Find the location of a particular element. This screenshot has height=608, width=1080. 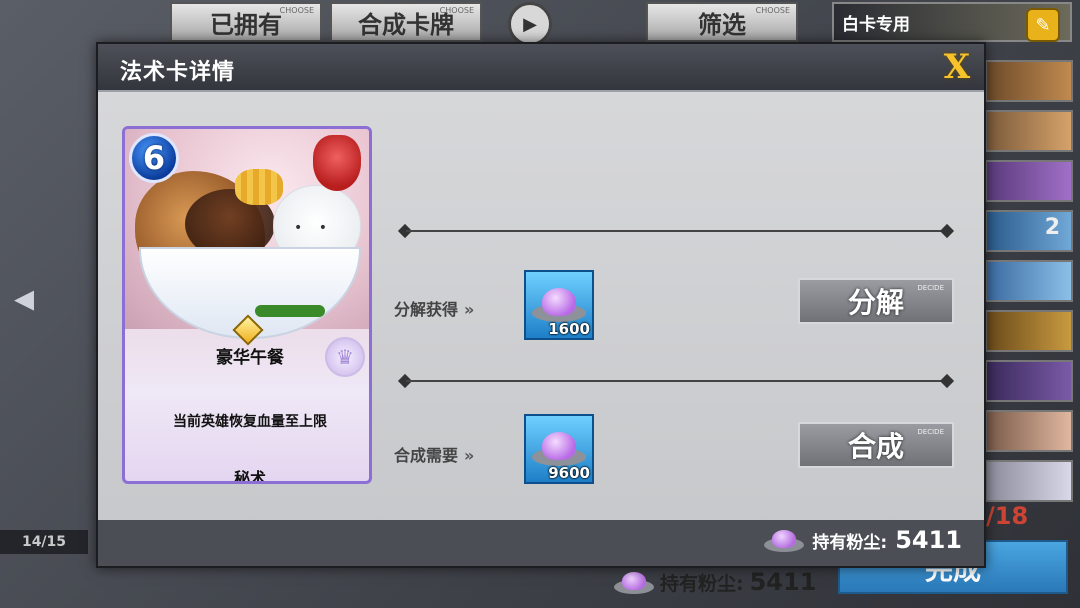

disenchant-dust-box: 1600 is located at coordinates (559, 305).